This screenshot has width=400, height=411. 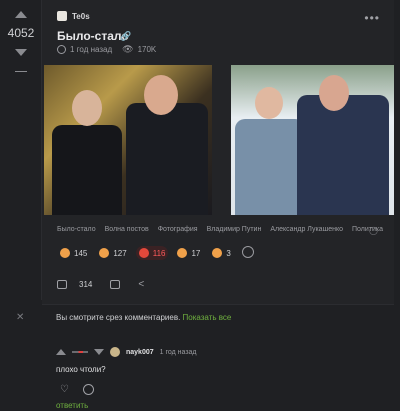 I want to click on tag: Фотография, so click(x=178, y=229).